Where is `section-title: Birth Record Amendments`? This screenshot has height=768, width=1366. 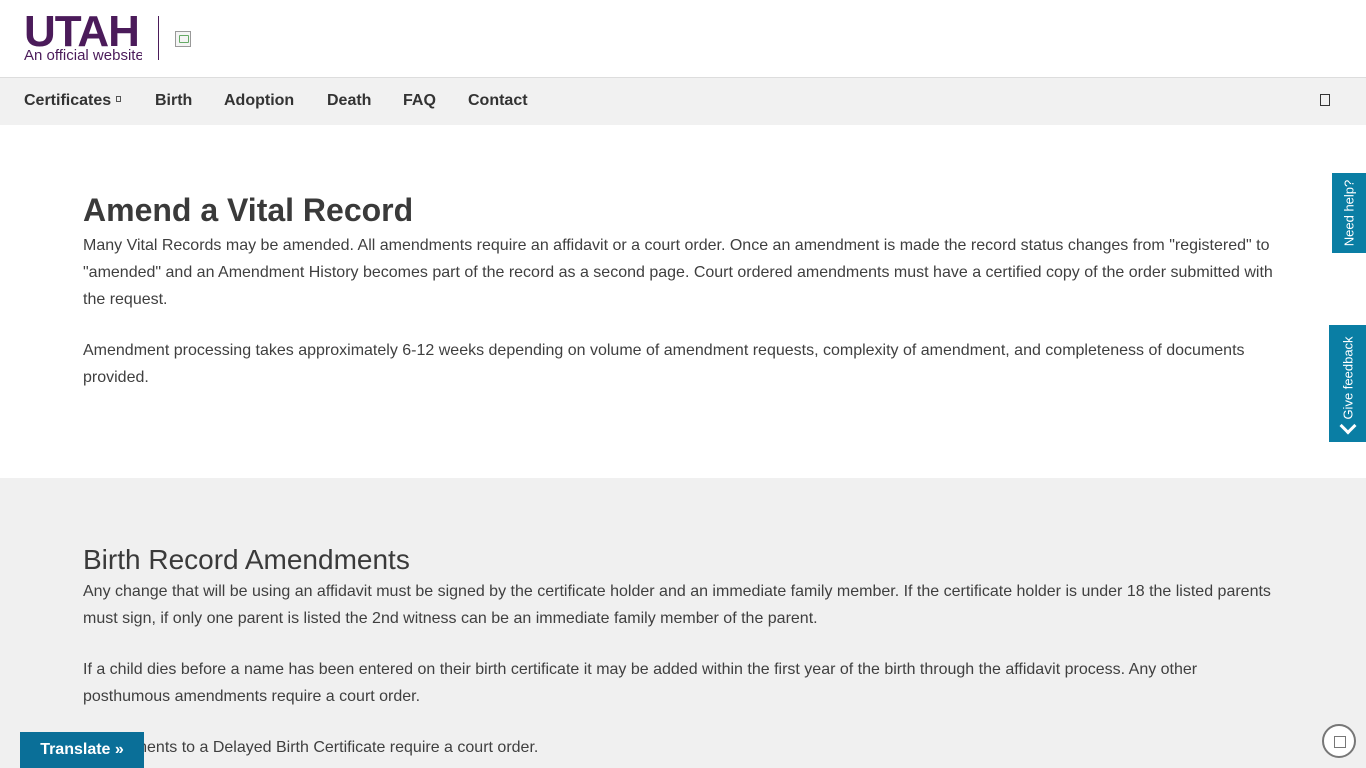 section-title: Birth Record Amendments is located at coordinates (246, 559).